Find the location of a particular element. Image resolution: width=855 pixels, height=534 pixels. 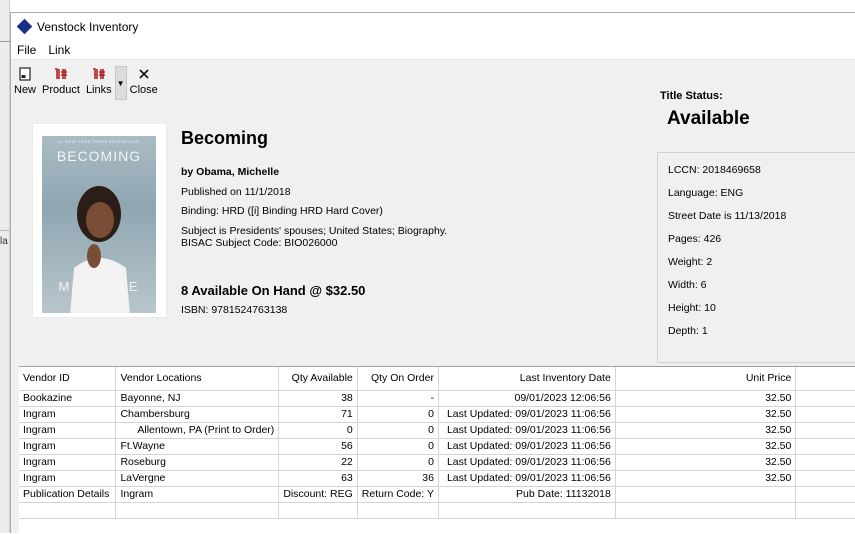

cell: Ft.Wayne is located at coordinates (197, 446).